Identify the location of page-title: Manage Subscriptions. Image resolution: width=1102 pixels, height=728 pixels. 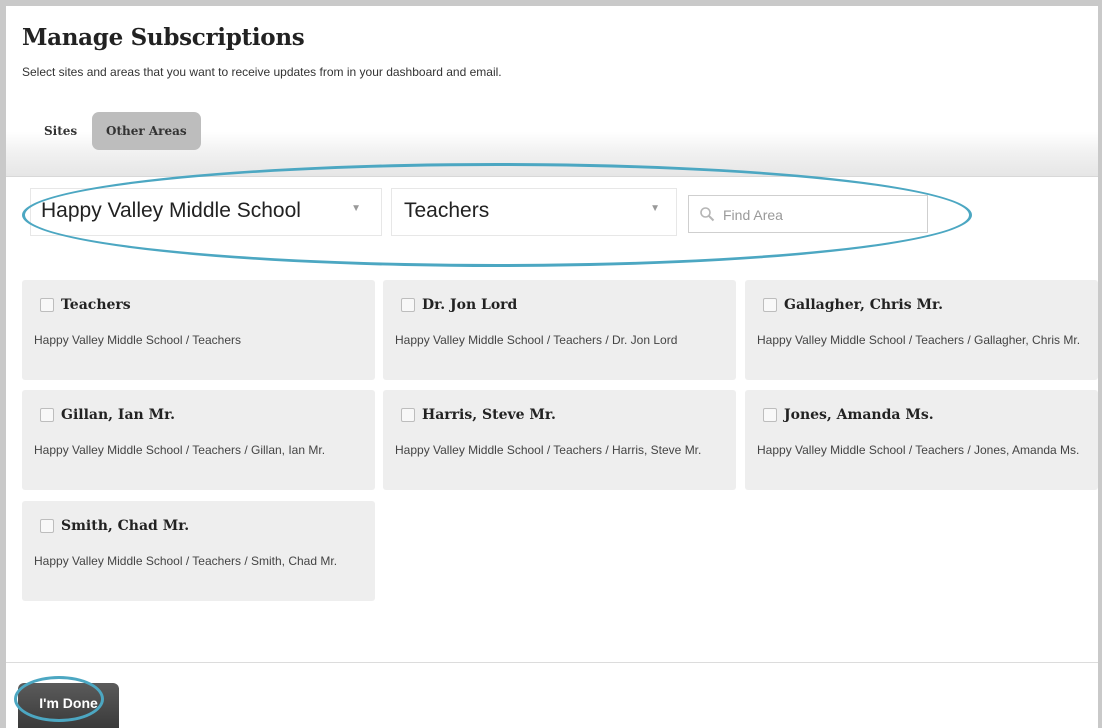
(163, 37).